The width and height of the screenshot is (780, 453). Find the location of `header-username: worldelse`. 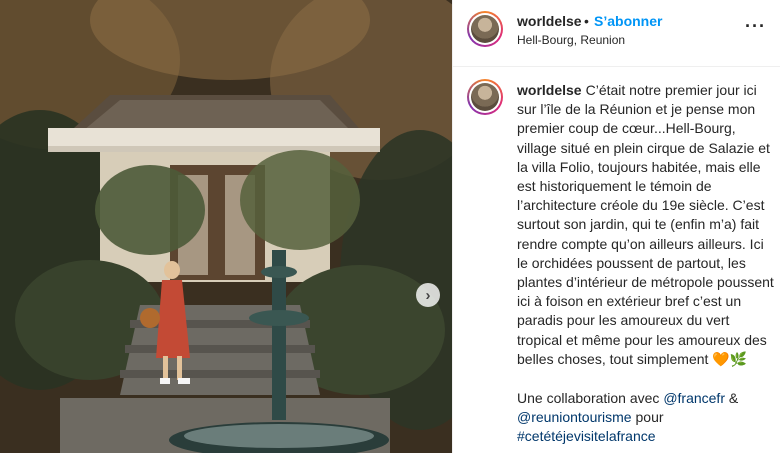

header-username: worldelse is located at coordinates (549, 21).